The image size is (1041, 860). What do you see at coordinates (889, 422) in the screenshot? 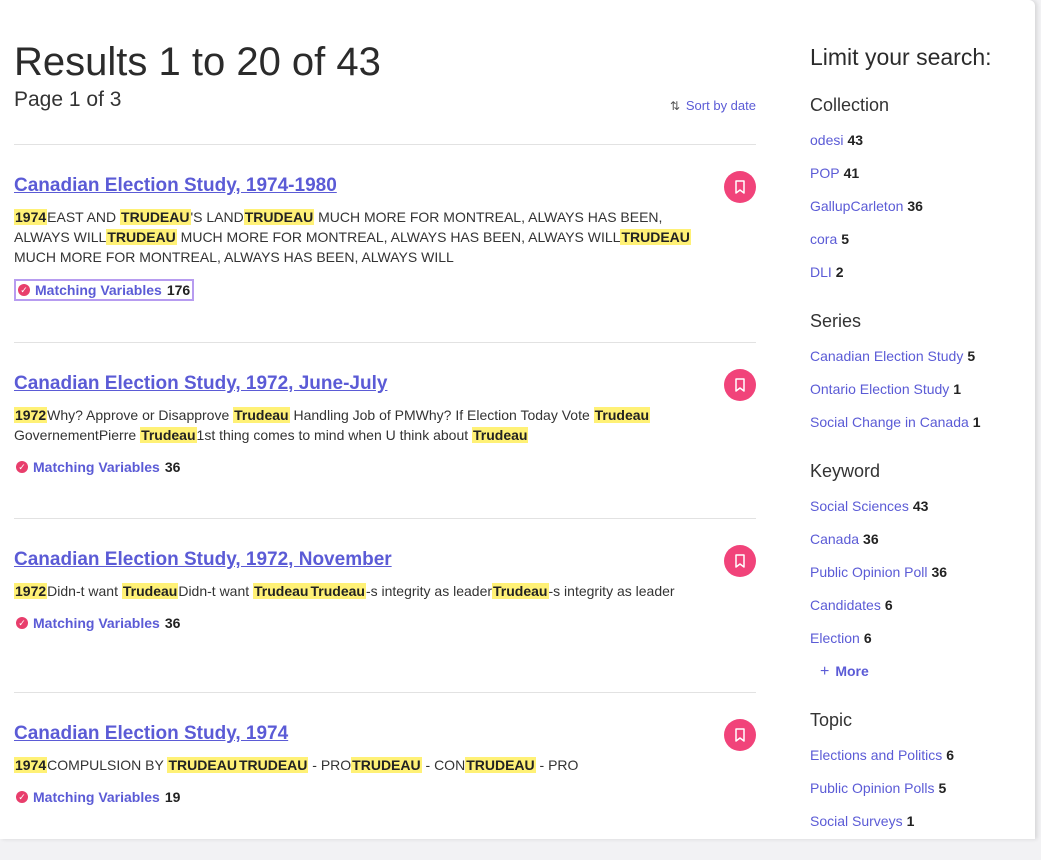
I see `facet-item-label: Social Change in Canada` at bounding box center [889, 422].